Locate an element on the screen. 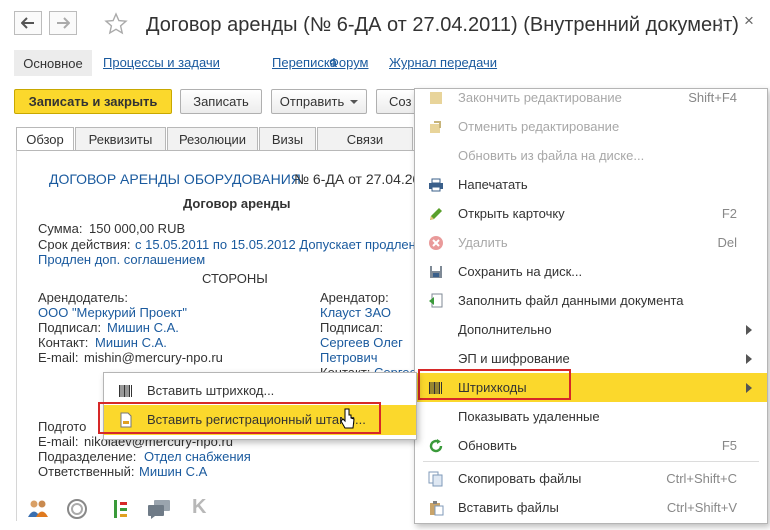 This screenshot has width=770, height=530. write-button: Записать is located at coordinates (221, 101).